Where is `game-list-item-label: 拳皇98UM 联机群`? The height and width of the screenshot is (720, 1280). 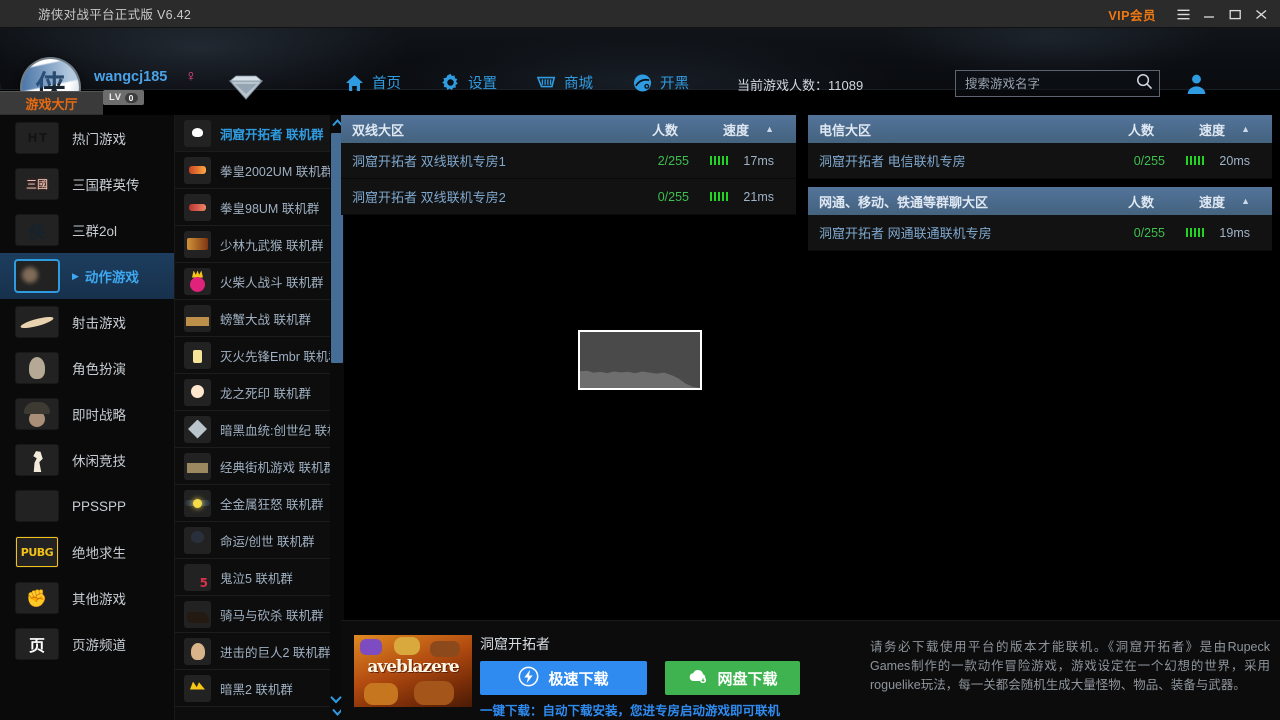
game-list-item-label: 拳皇98UM 联机群 is located at coordinates (270, 208).